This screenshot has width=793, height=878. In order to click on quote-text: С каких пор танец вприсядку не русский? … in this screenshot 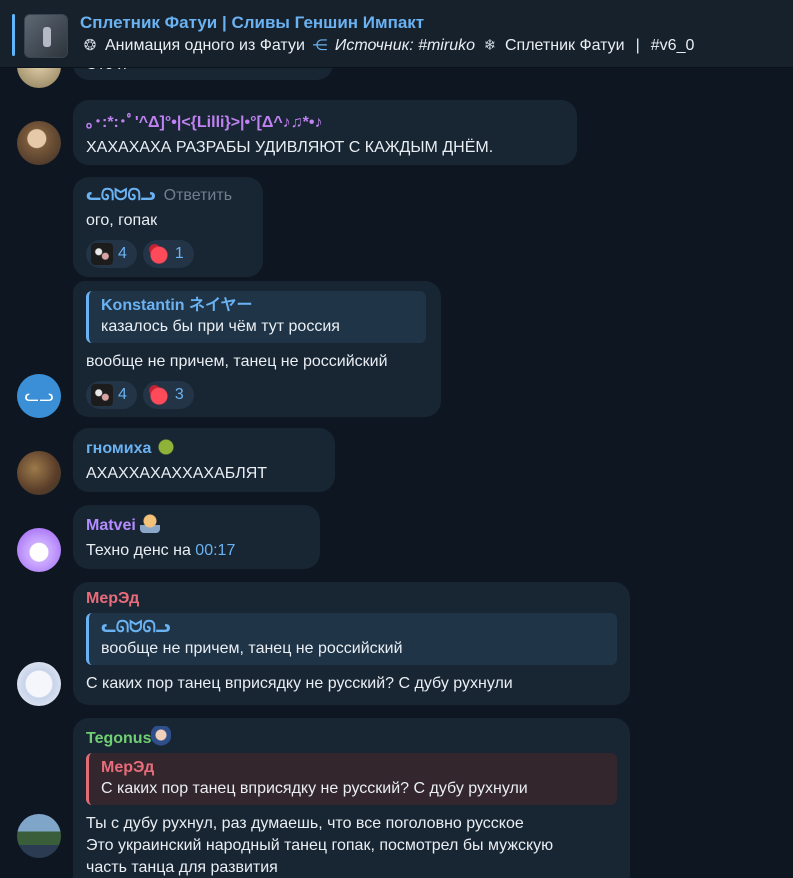, I will do `click(314, 788)`.